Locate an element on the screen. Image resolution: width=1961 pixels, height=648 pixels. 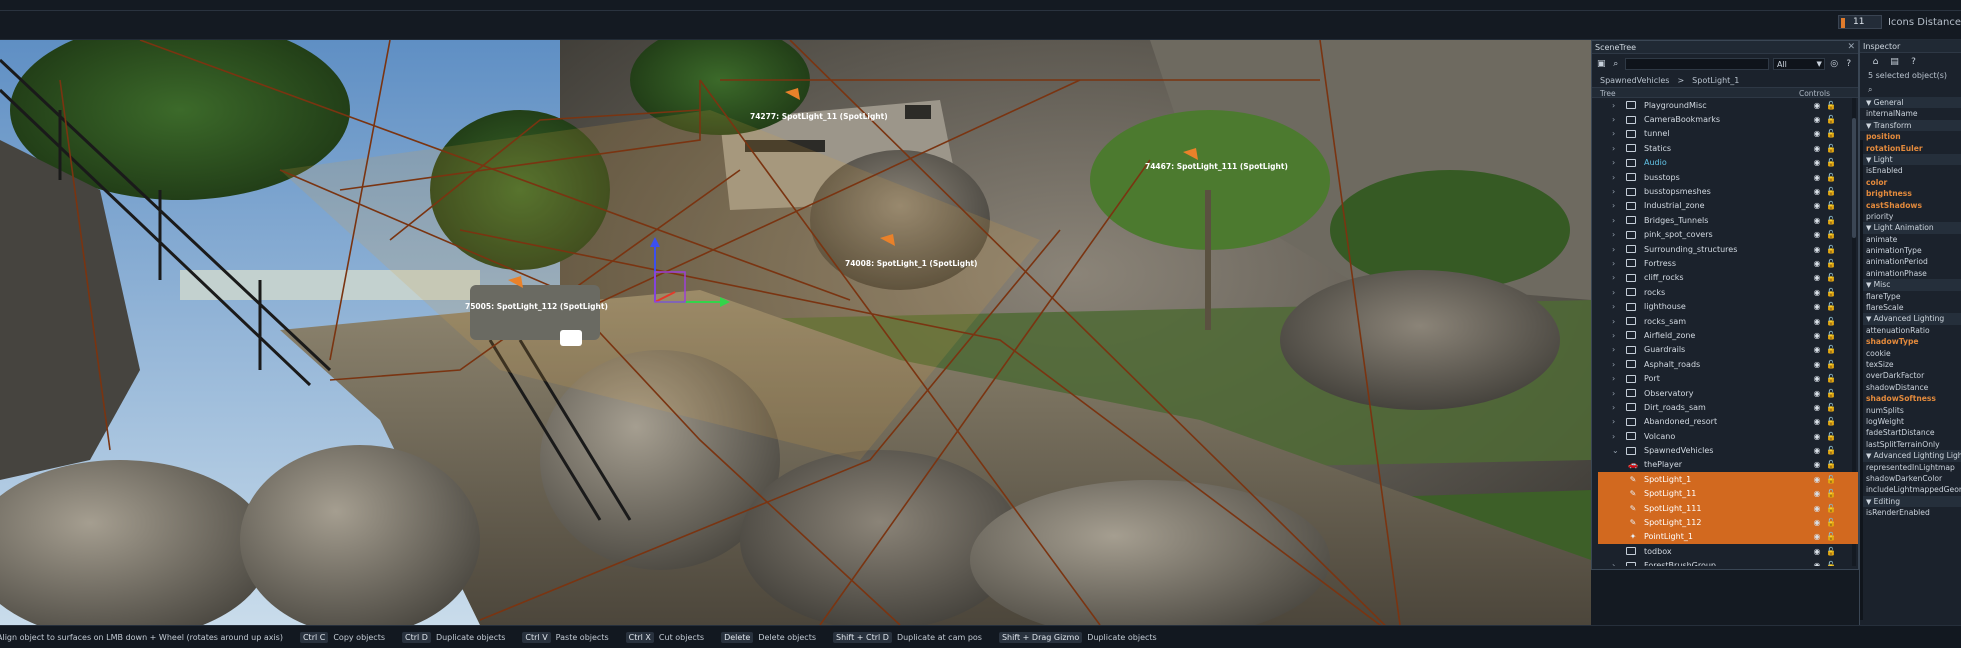
tree-row: ✎ SpotLight_111 ◉ 🔓 is located at coordinates (1728, 508).